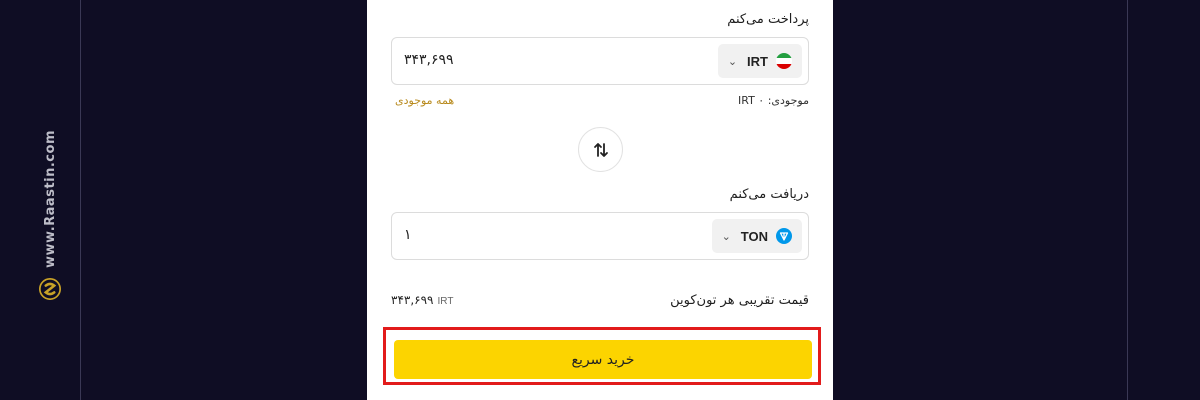  I want to click on quick-buy-button: خرید سریع, so click(603, 359).